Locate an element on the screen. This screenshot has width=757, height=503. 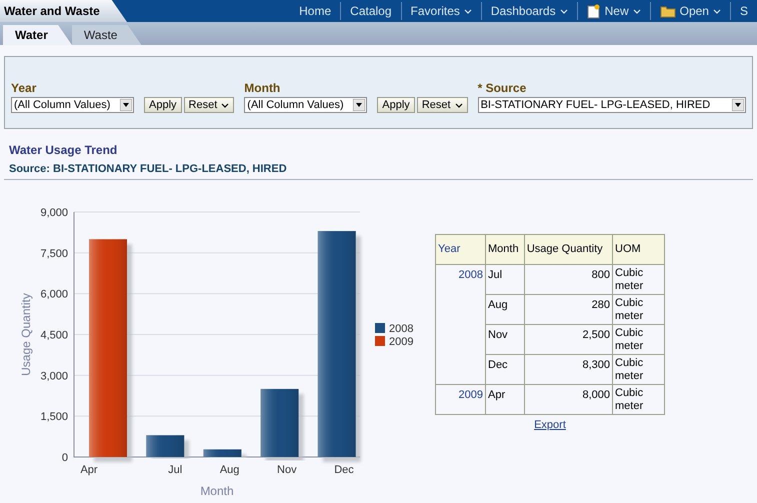
nav-link: Home is located at coordinates (315, 11).